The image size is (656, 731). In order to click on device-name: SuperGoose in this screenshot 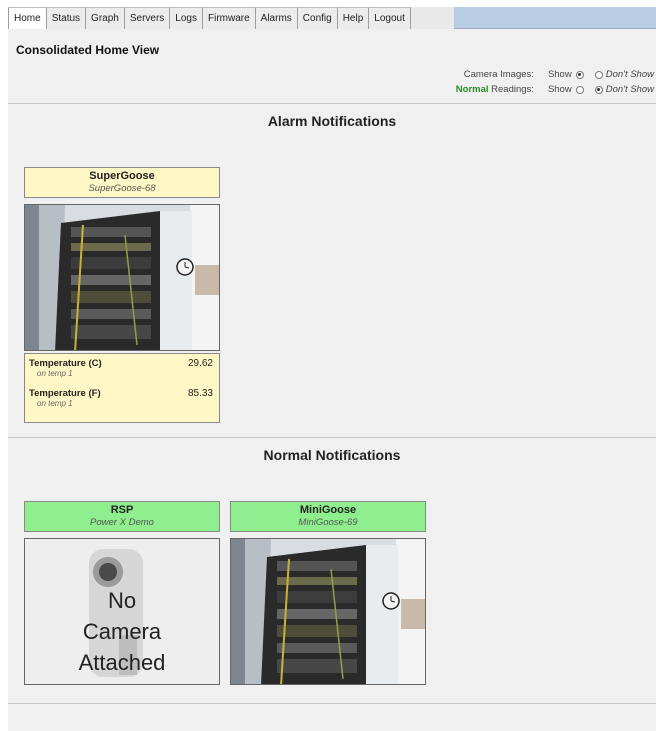, I will do `click(122, 176)`.